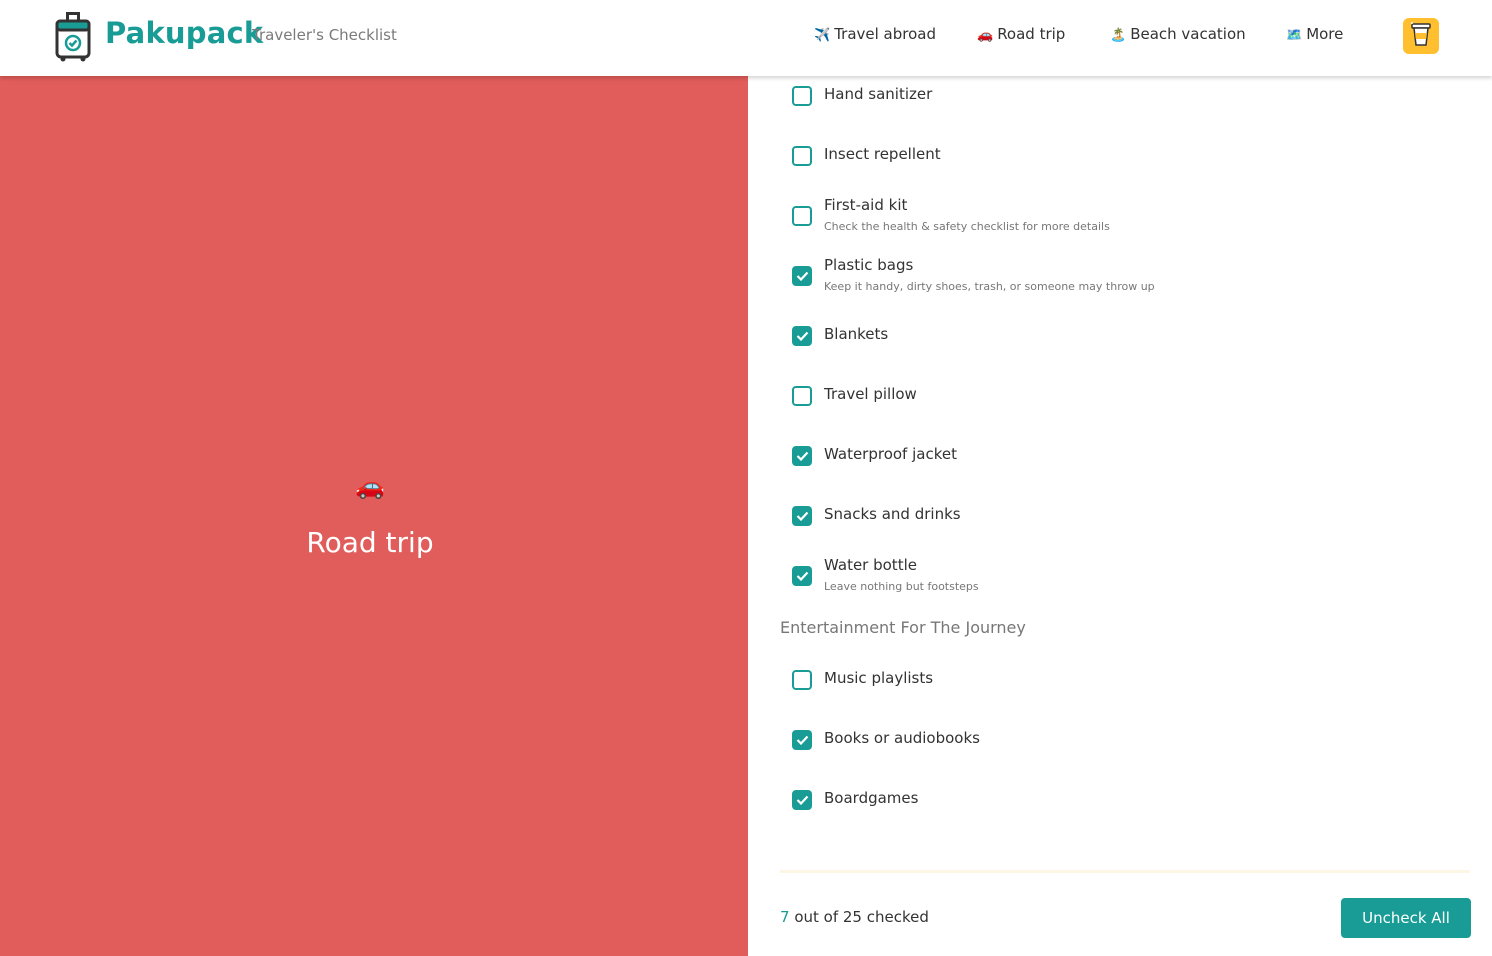 Image resolution: width=1492 pixels, height=956 pixels. What do you see at coordinates (1118, 35) in the screenshot?
I see `island-icon: 🏝️` at bounding box center [1118, 35].